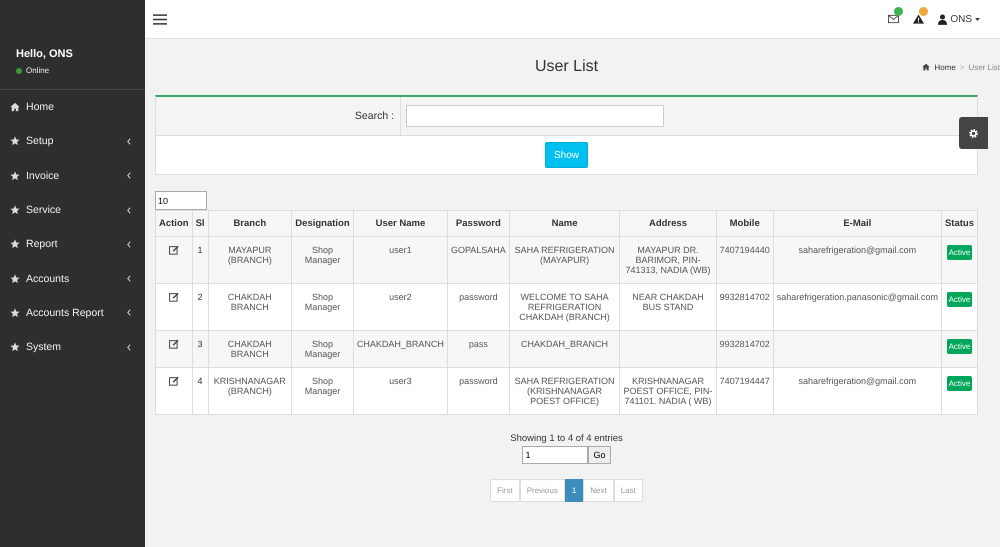 The image size is (1000, 547). I want to click on table-cell: 1, so click(200, 260).